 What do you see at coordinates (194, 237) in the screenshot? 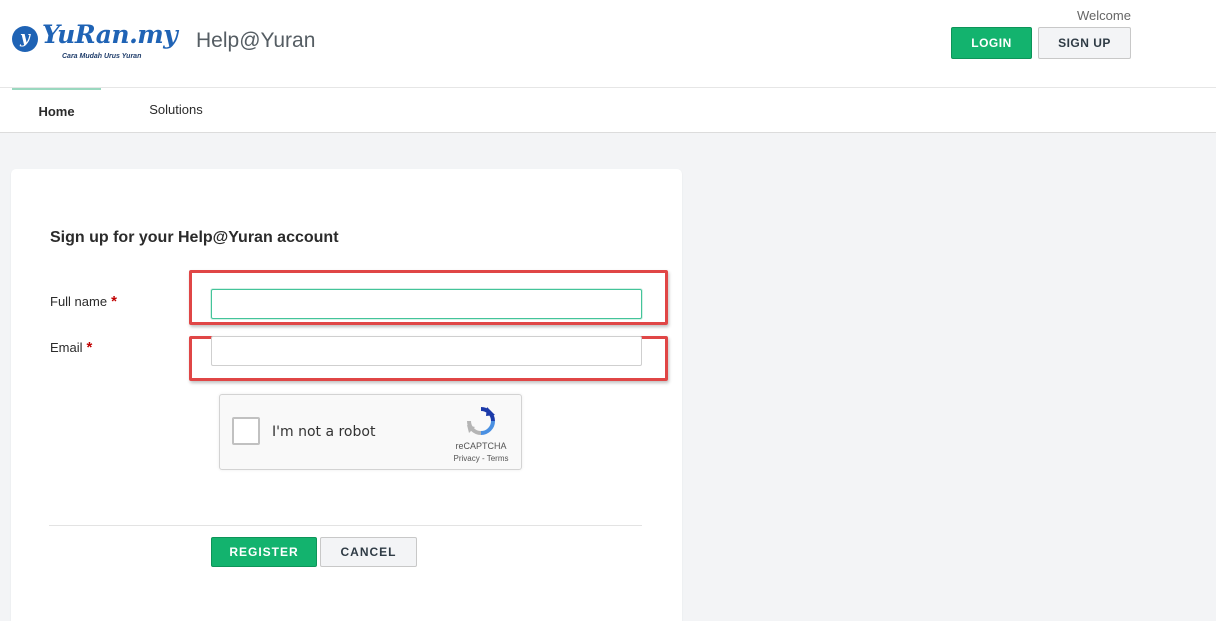
I see `page-title: Sign up for your Help@Yuran account` at bounding box center [194, 237].